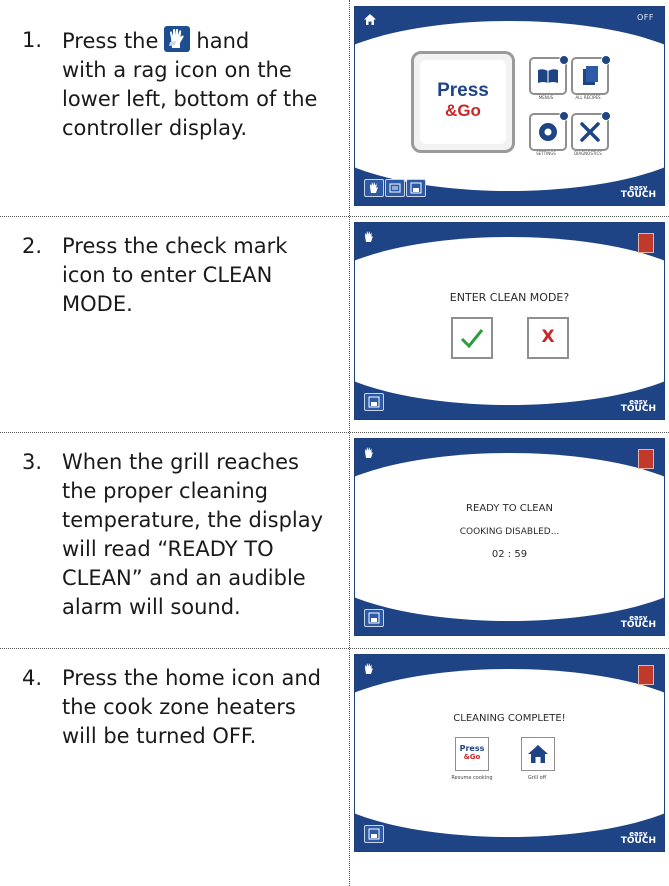 The height and width of the screenshot is (886, 669). I want to click on step-text: icon to enter CLEAN, so click(167, 275).